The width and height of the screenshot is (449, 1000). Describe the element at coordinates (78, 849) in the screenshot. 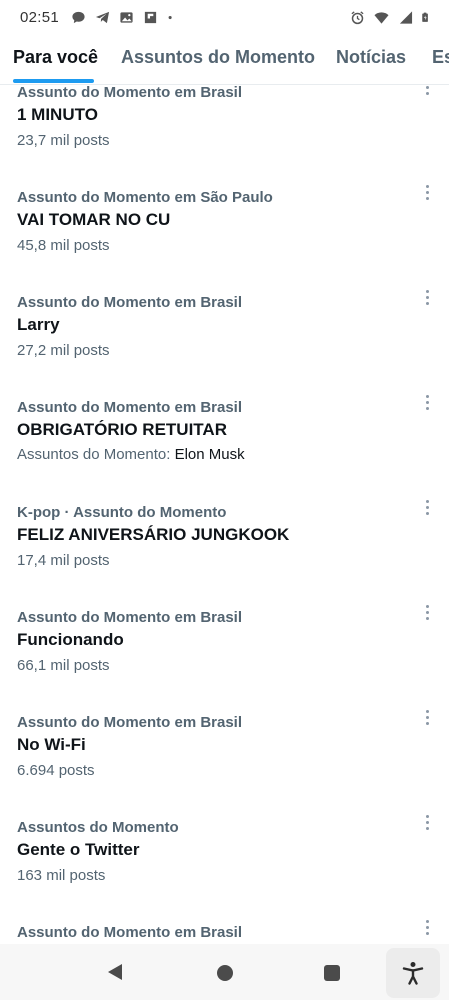

I see `trend-title: Gente o Twitter` at that location.